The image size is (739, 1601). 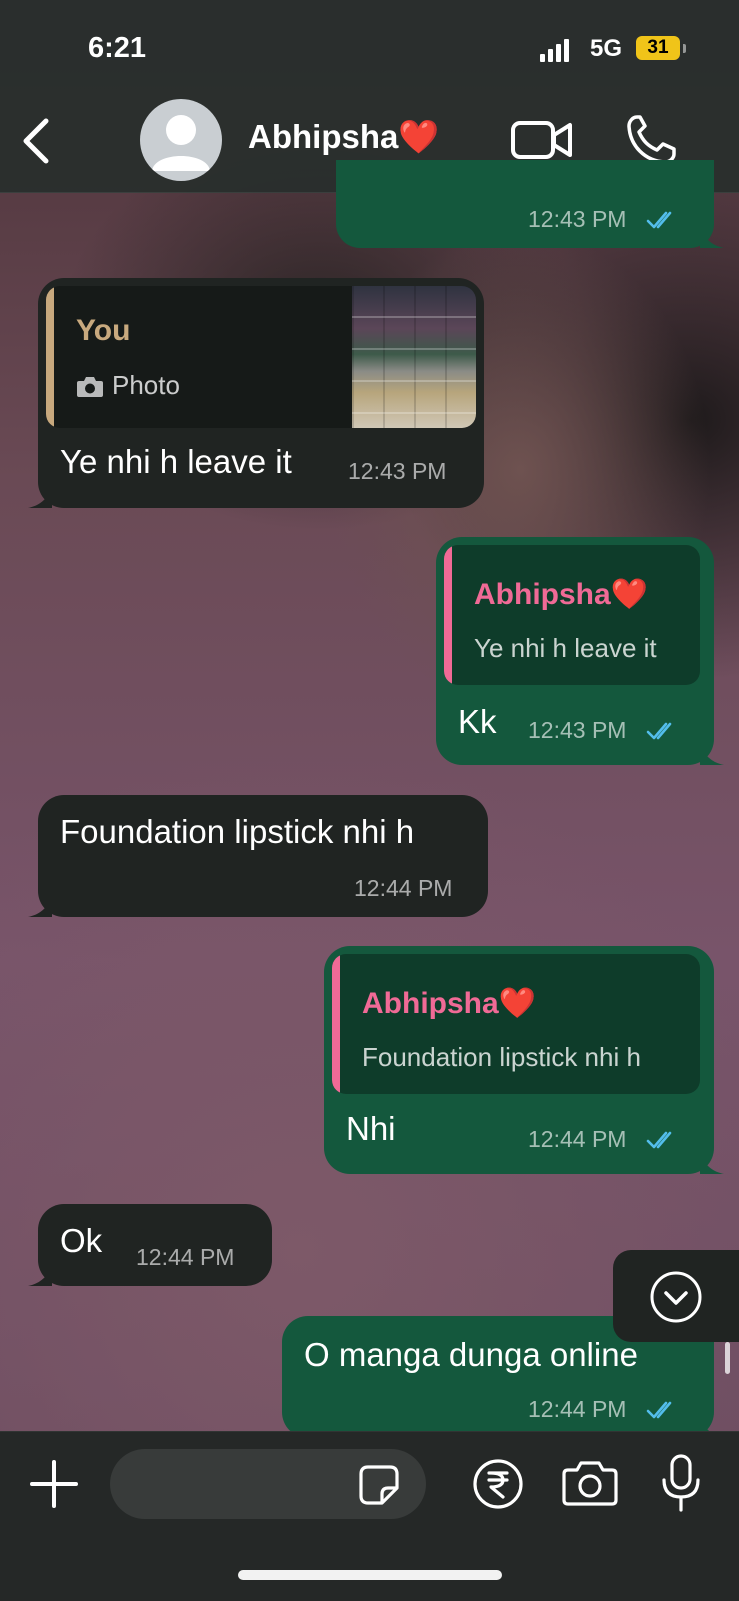 I want to click on camera-small-icon, so click(x=90, y=387).